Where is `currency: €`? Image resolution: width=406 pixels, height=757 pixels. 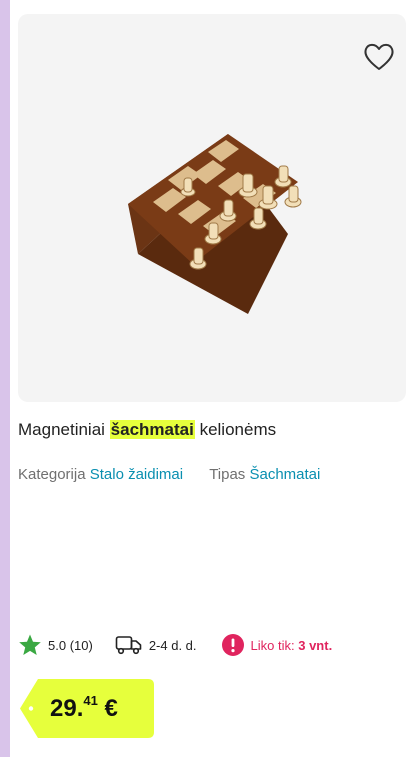
currency: € is located at coordinates (111, 708).